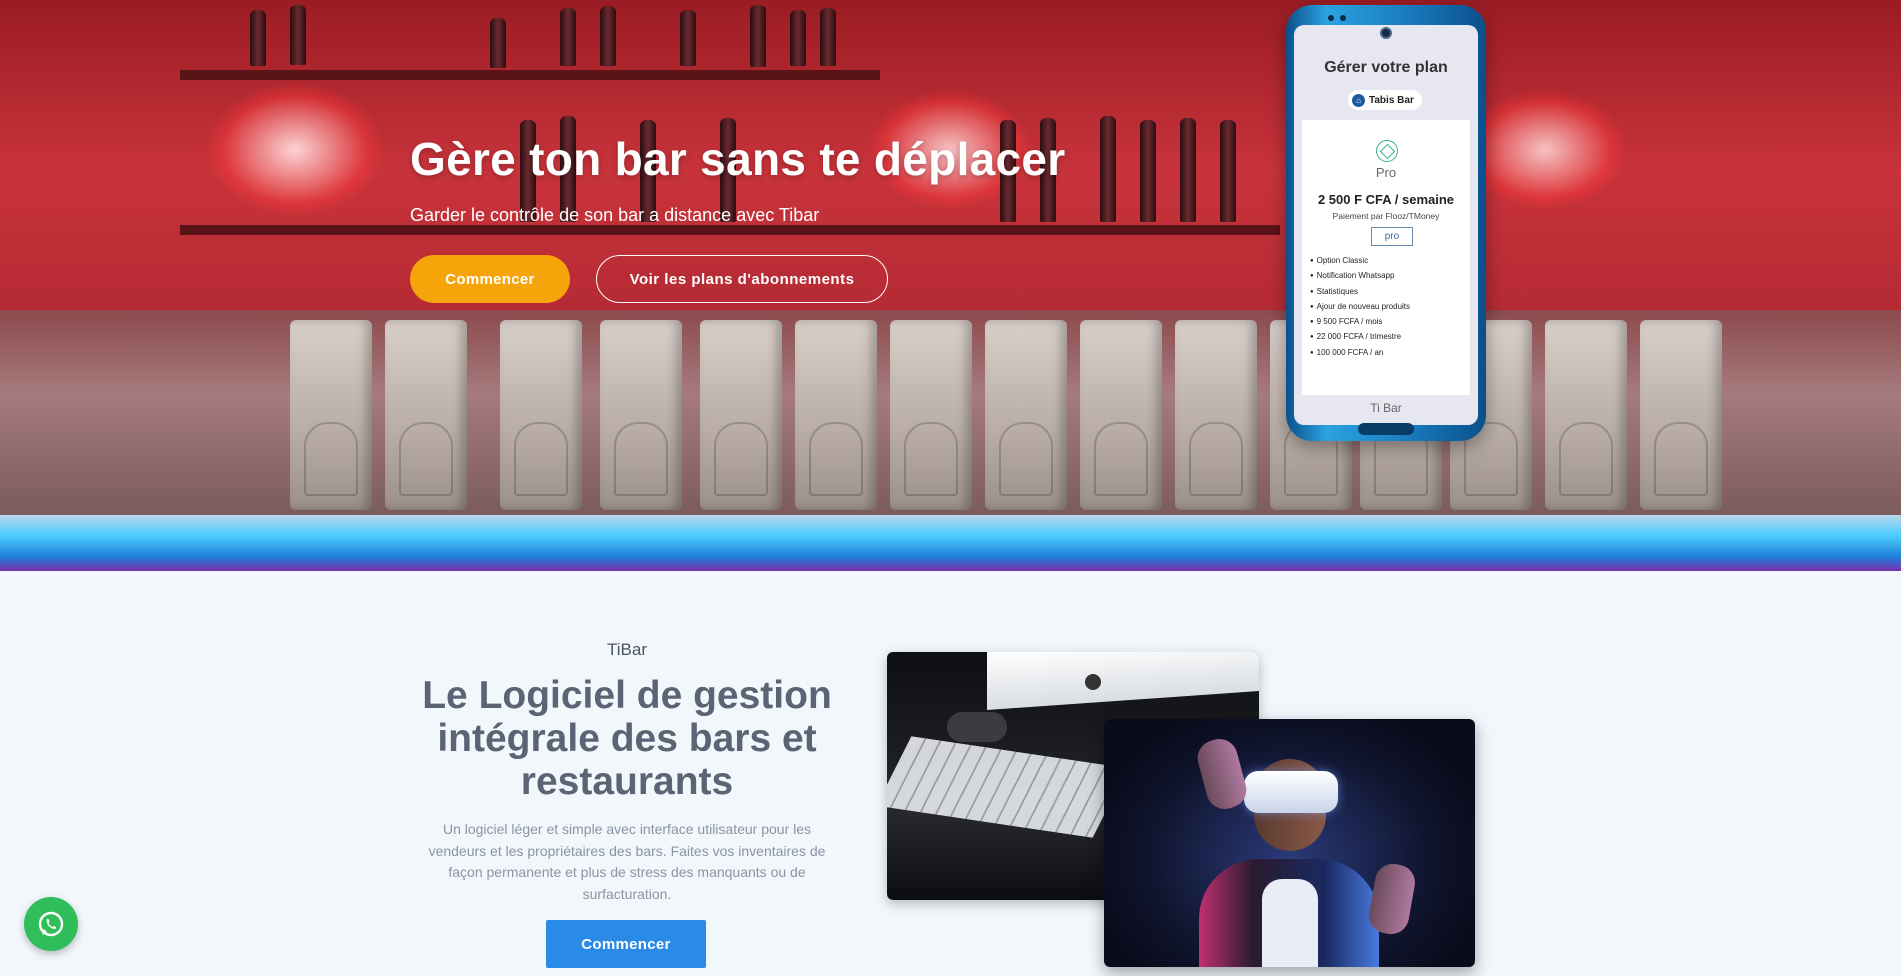 The image size is (1901, 976). Describe the element at coordinates (1289, 843) in the screenshot. I see `vr-photo` at that location.